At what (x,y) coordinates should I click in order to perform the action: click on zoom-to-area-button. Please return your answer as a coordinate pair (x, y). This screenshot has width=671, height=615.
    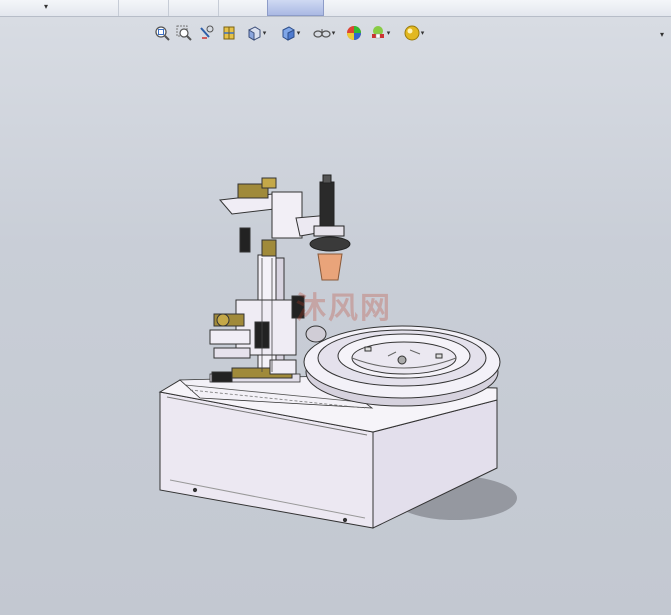
    Looking at the image, I should click on (184, 33).